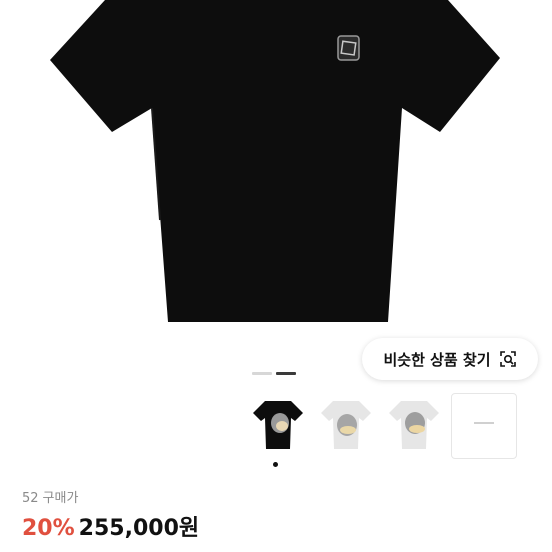 This screenshot has width=552, height=552. I want to click on logo-patch-icon, so click(349, 48).